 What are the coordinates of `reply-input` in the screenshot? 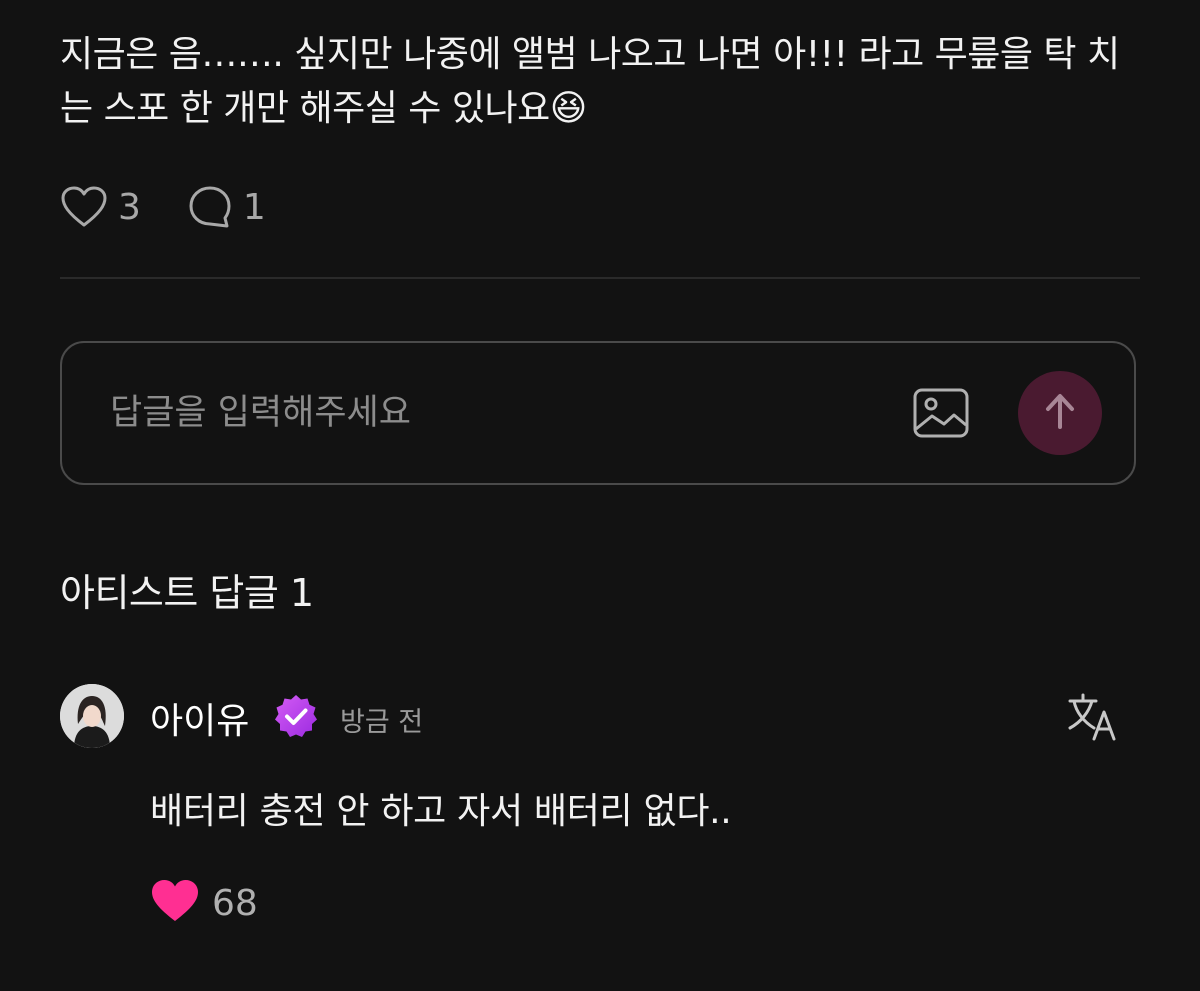 It's located at (490, 413).